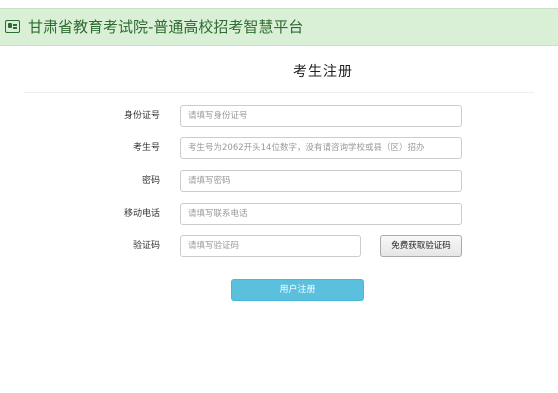  I want to click on page-title: 考生注册, so click(323, 72).